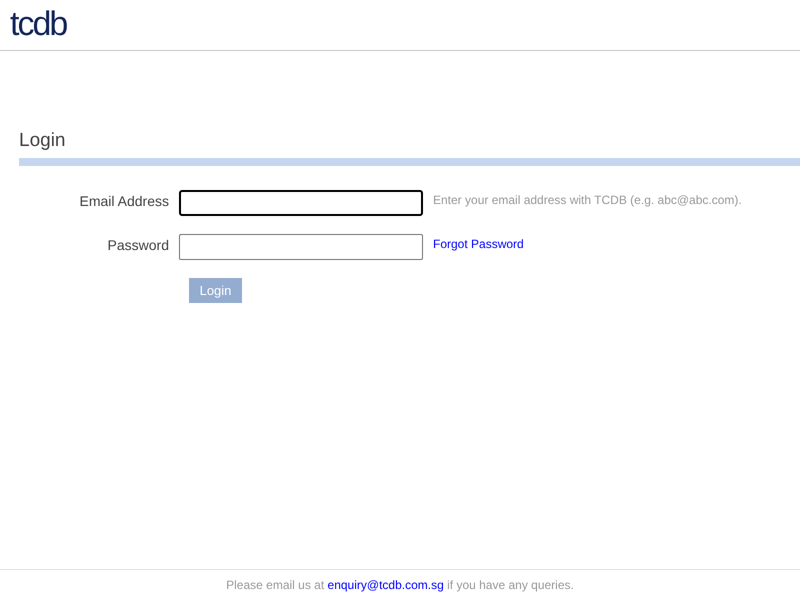 Image resolution: width=800 pixels, height=600 pixels. Describe the element at coordinates (138, 245) in the screenshot. I see `field-label: Password` at that location.